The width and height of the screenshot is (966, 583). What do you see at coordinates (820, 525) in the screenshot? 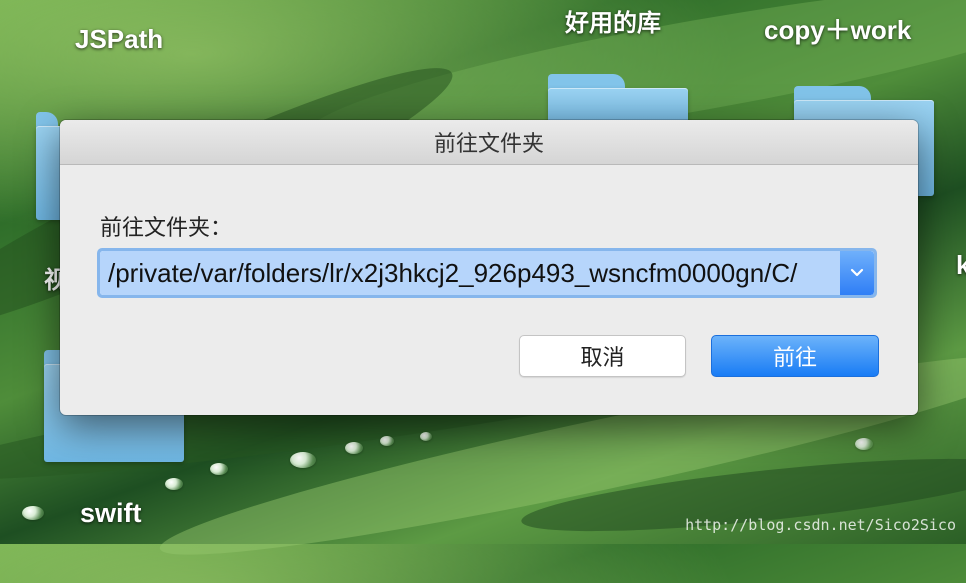
I see `watermark-text: http://blog.csdn.net/Sico2Sico` at bounding box center [820, 525].